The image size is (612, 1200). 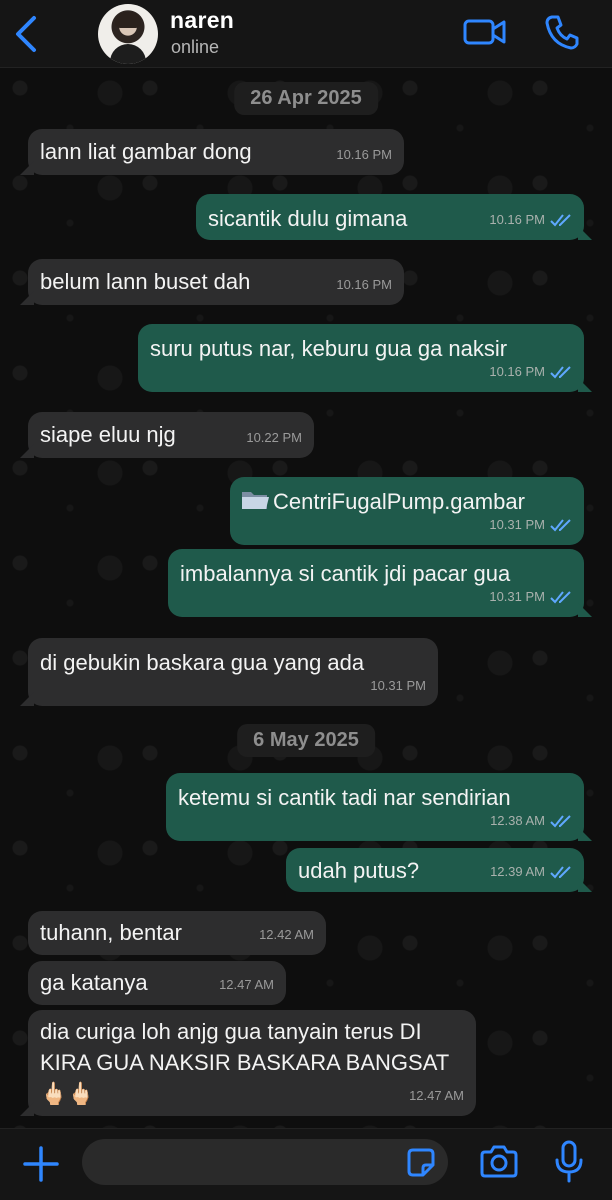 I want to click on message-text: ga katanya, so click(x=94, y=982).